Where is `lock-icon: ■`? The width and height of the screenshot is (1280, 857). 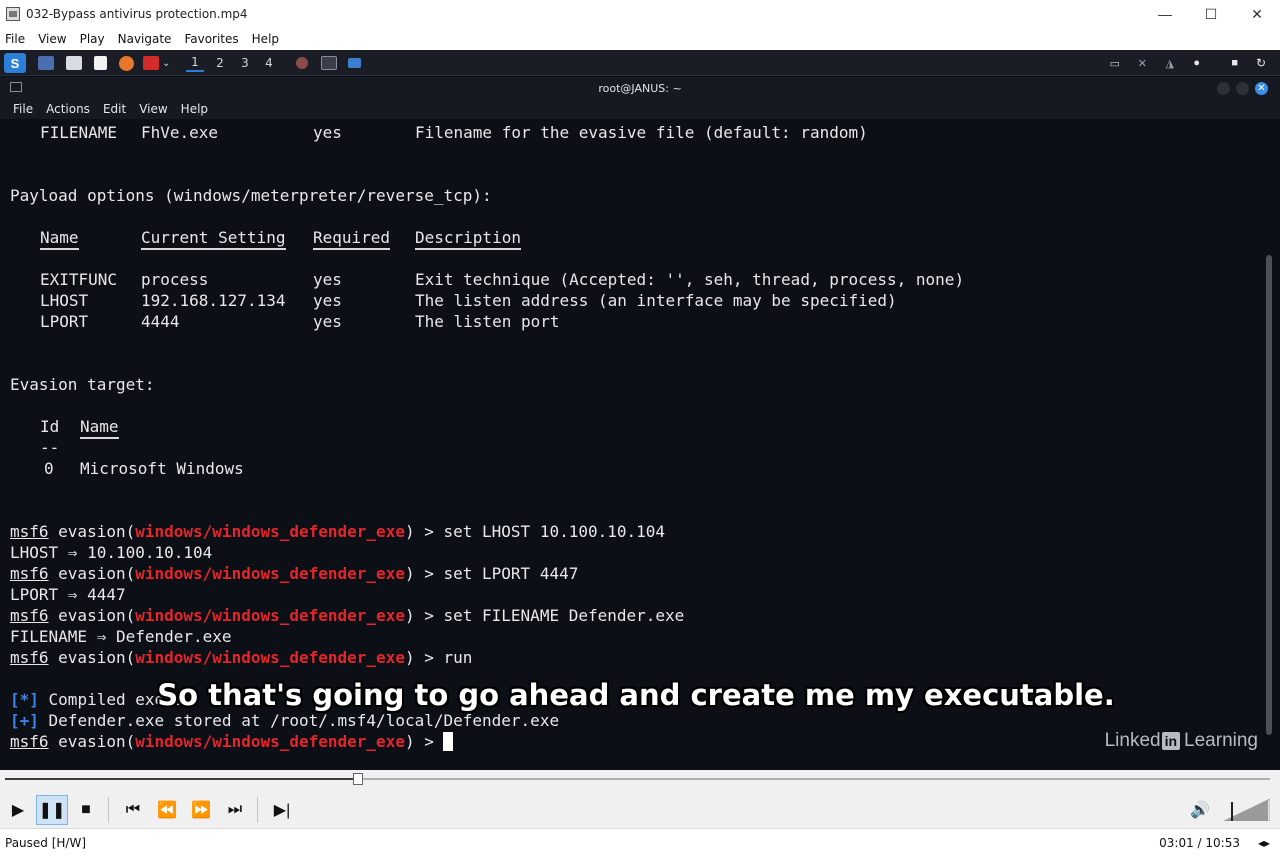 lock-icon: ■ is located at coordinates (1234, 63).